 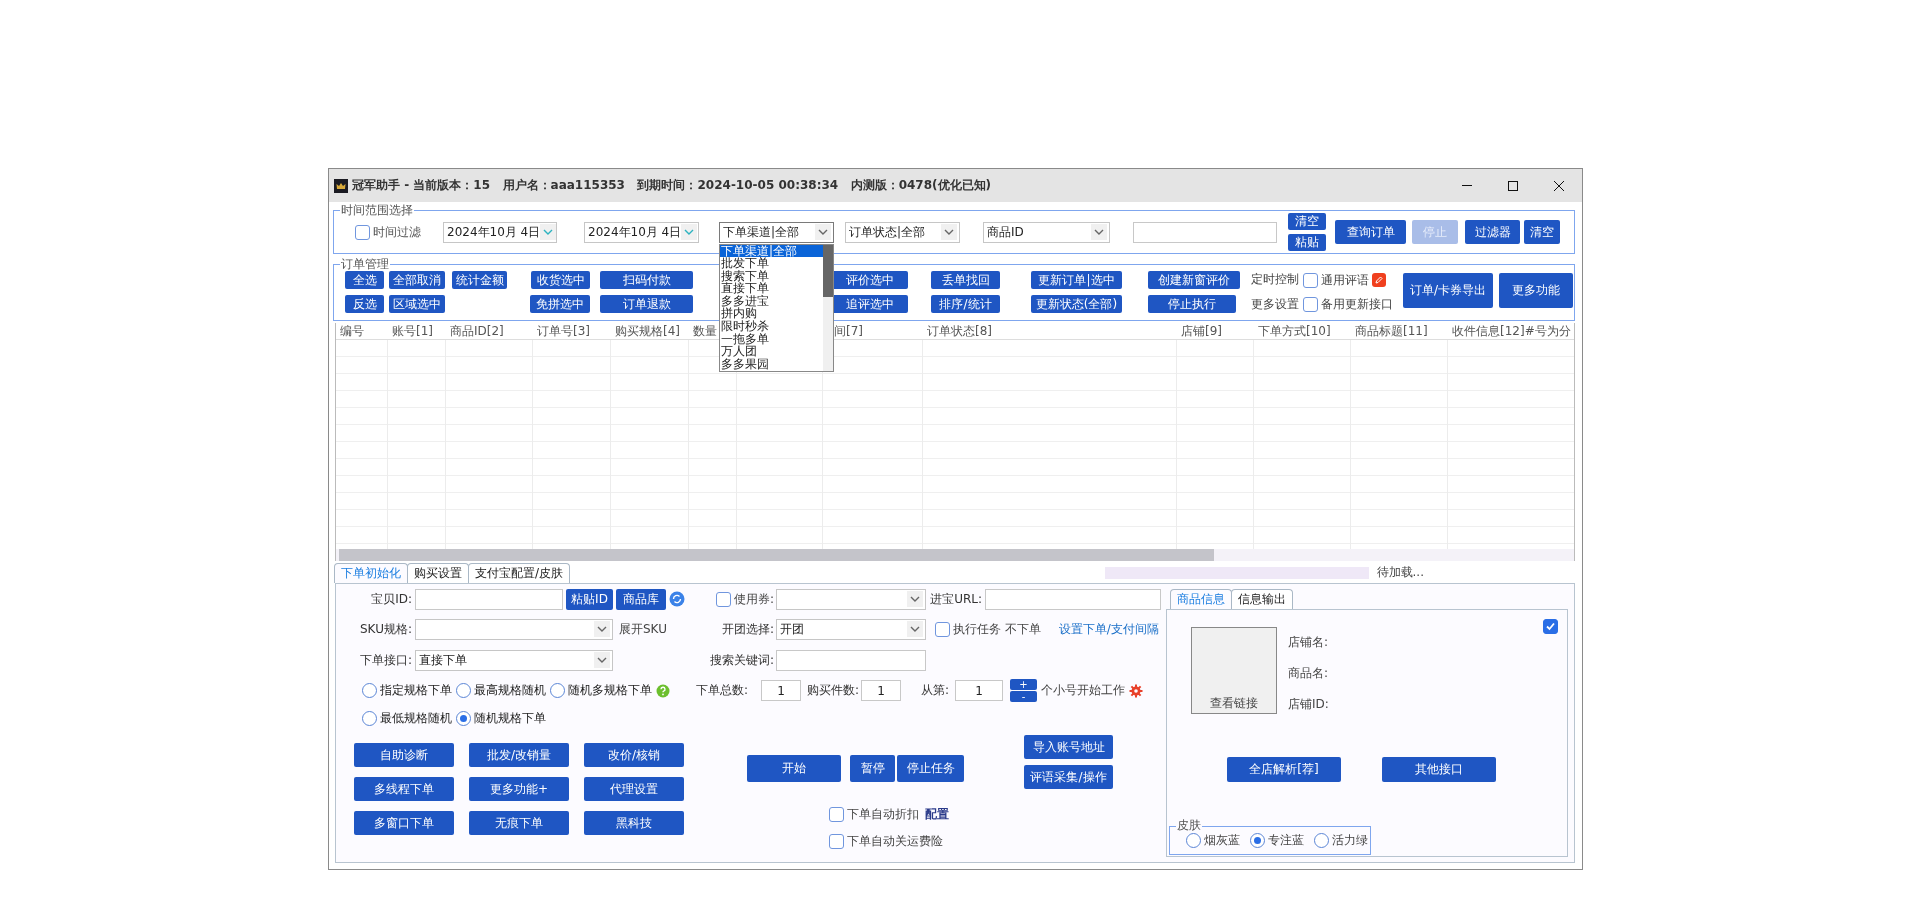 I want to click on library-button: 商品库, so click(x=641, y=599).